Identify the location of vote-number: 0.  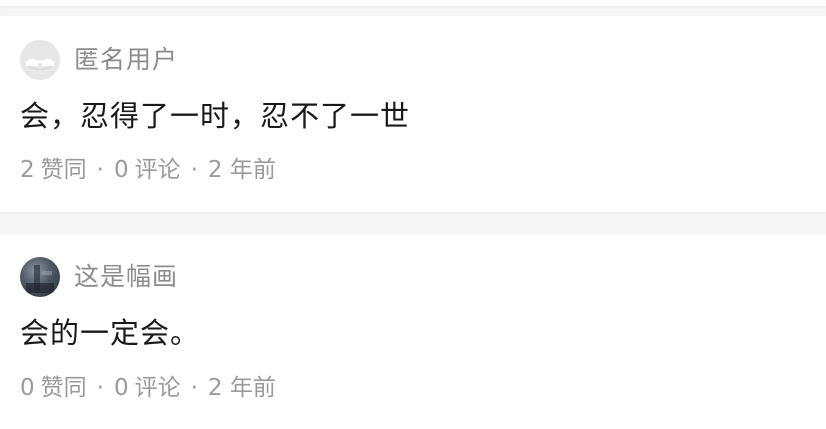
(27, 388).